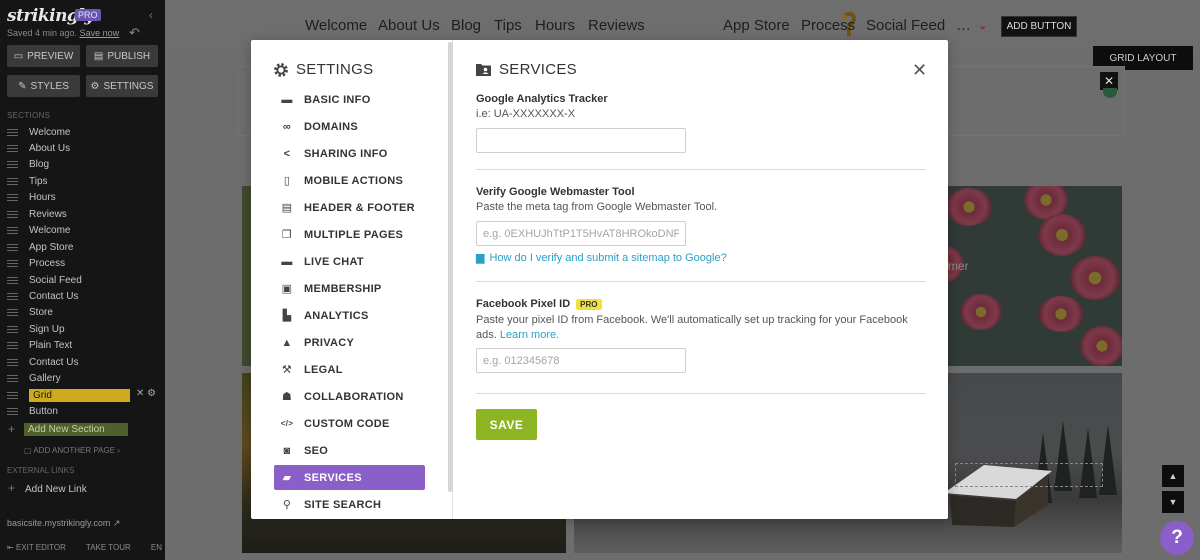  Describe the element at coordinates (538, 69) in the screenshot. I see `services-title-text: SERVICES` at that location.